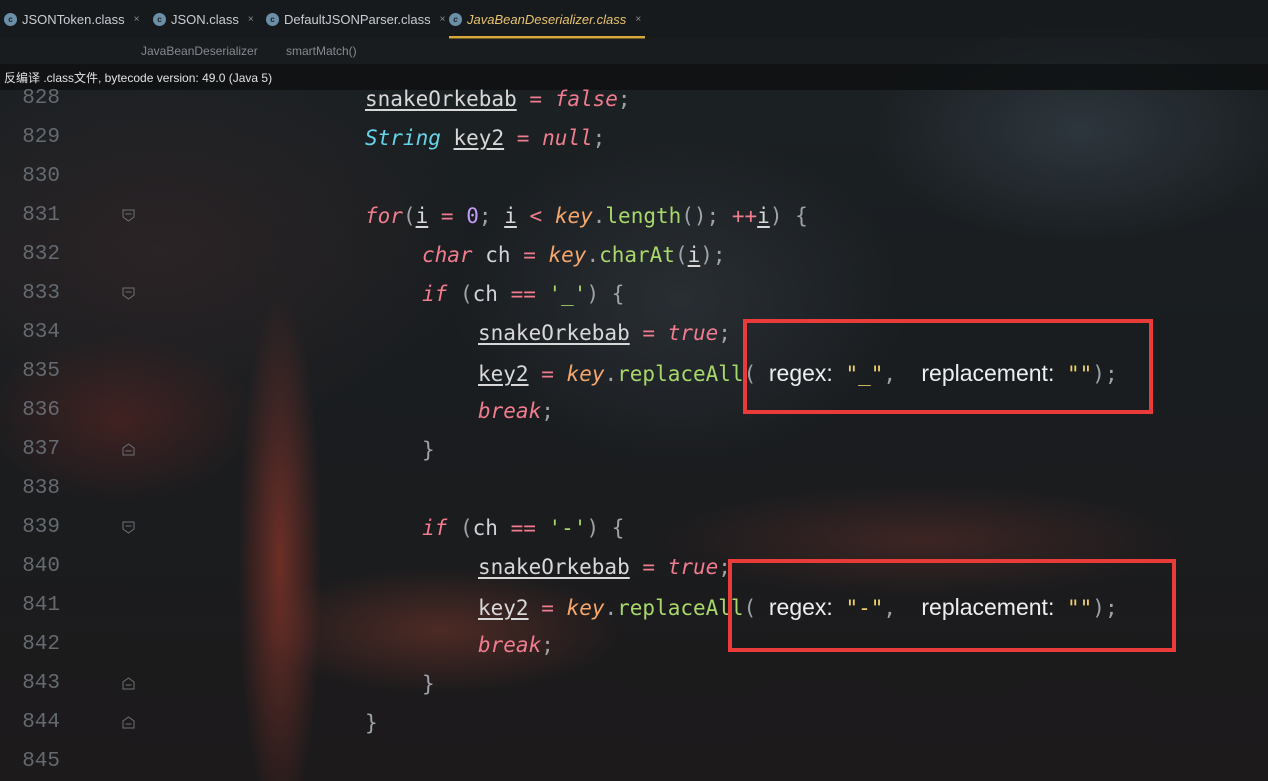  I want to click on tab-javabeandeserializer: c JavaBeanDeserializer.class ×, so click(547, 19).